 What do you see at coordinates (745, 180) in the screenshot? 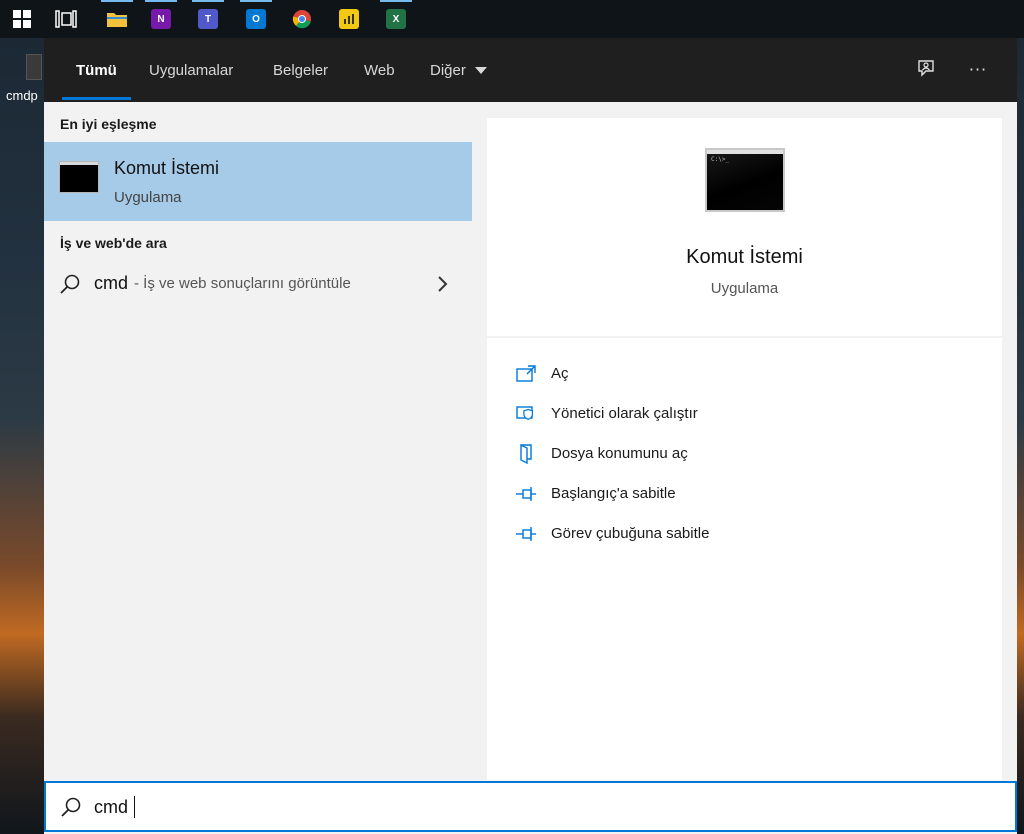
I see `command-prompt-large-icon: C:\>_` at bounding box center [745, 180].